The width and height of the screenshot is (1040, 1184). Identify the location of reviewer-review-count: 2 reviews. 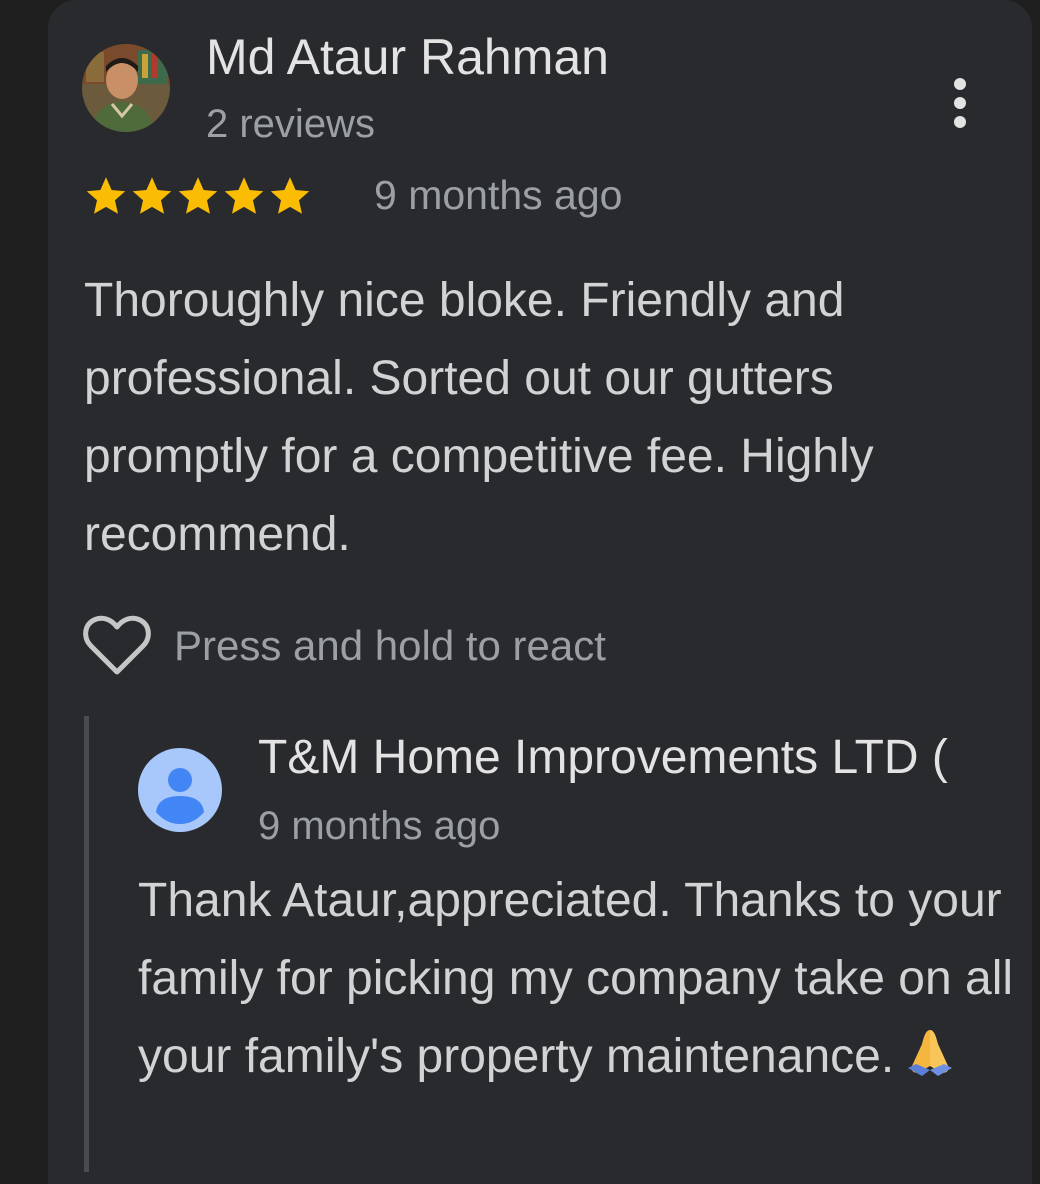
(290, 124).